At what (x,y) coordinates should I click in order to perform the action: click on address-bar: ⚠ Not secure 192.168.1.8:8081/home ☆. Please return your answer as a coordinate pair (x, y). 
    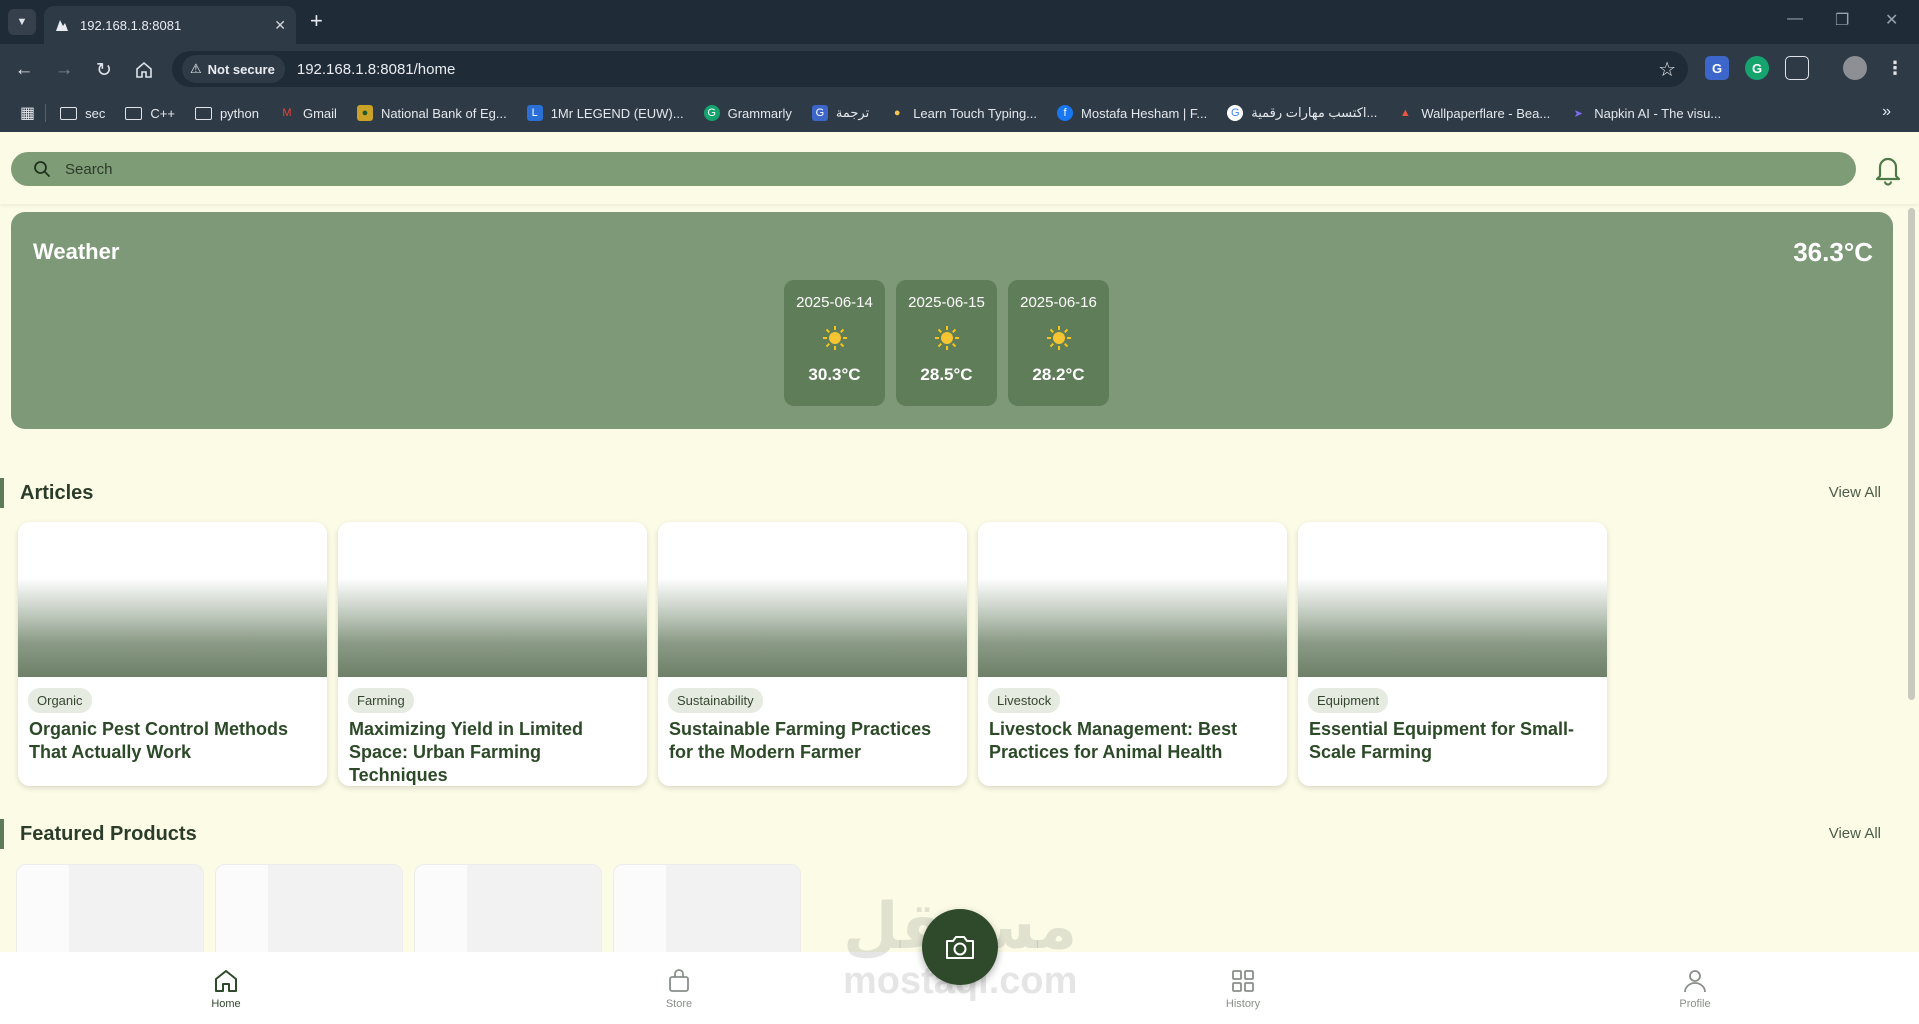
    Looking at the image, I should click on (930, 69).